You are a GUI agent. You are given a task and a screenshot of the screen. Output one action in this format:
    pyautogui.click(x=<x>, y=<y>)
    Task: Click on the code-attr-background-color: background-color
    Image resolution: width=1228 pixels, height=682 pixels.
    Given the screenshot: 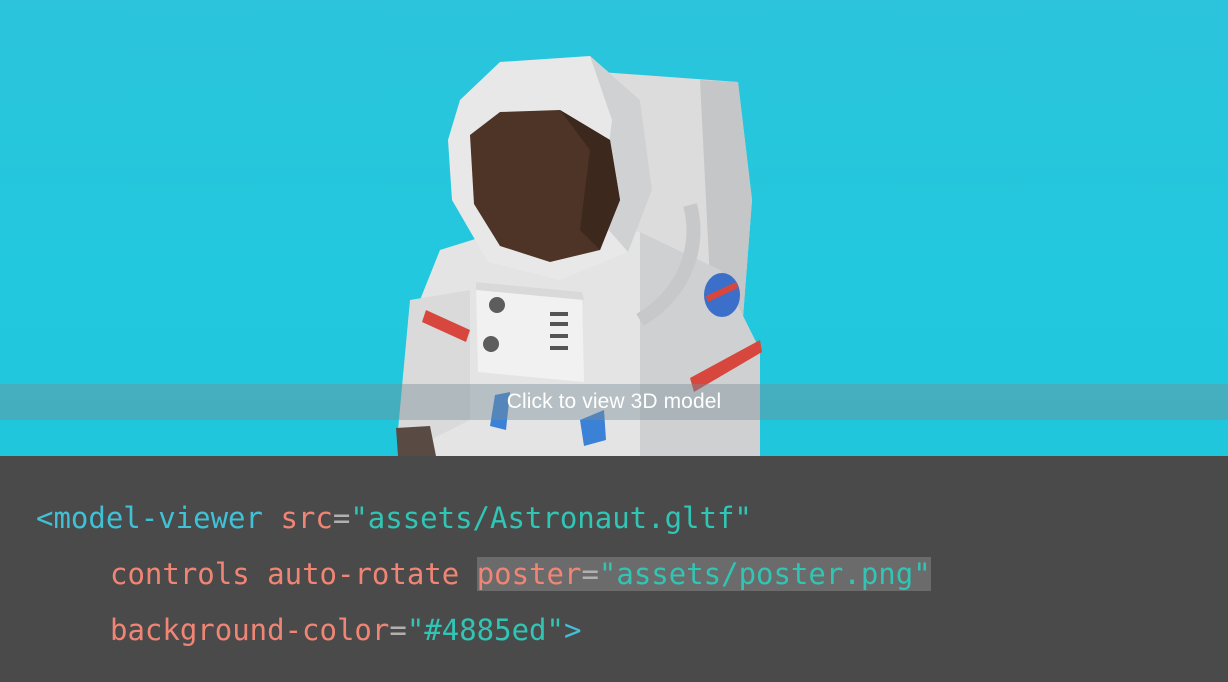 What is the action you would take?
    pyautogui.click(x=250, y=630)
    